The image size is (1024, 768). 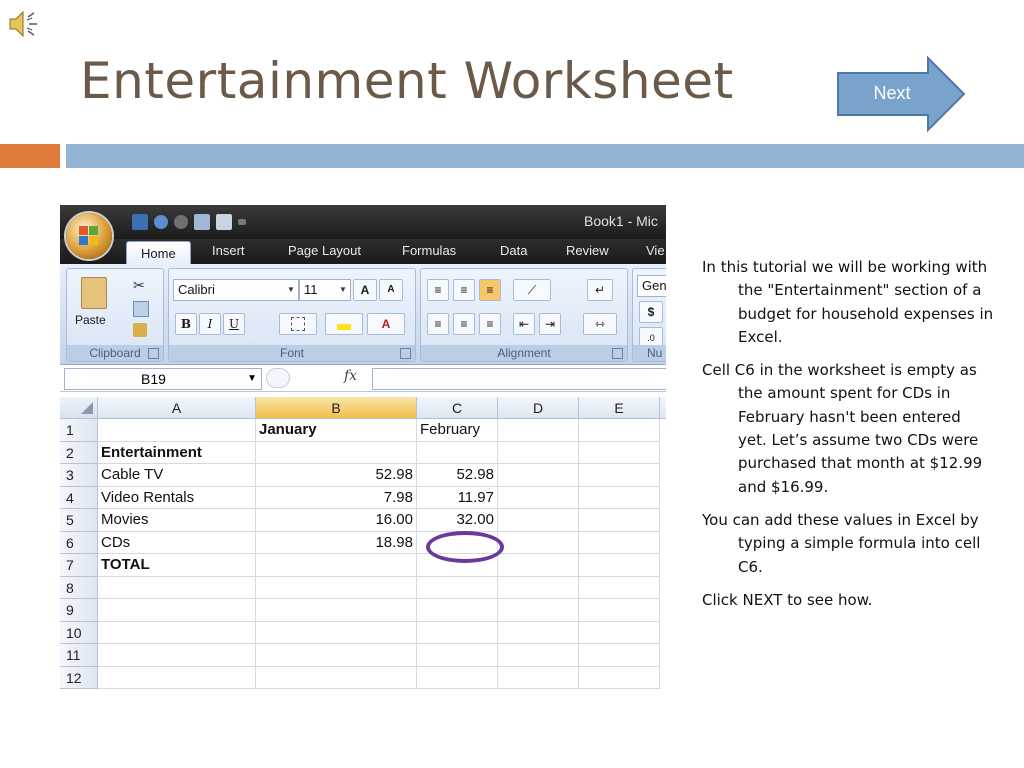 I want to click on cell-e1, so click(x=619, y=430).